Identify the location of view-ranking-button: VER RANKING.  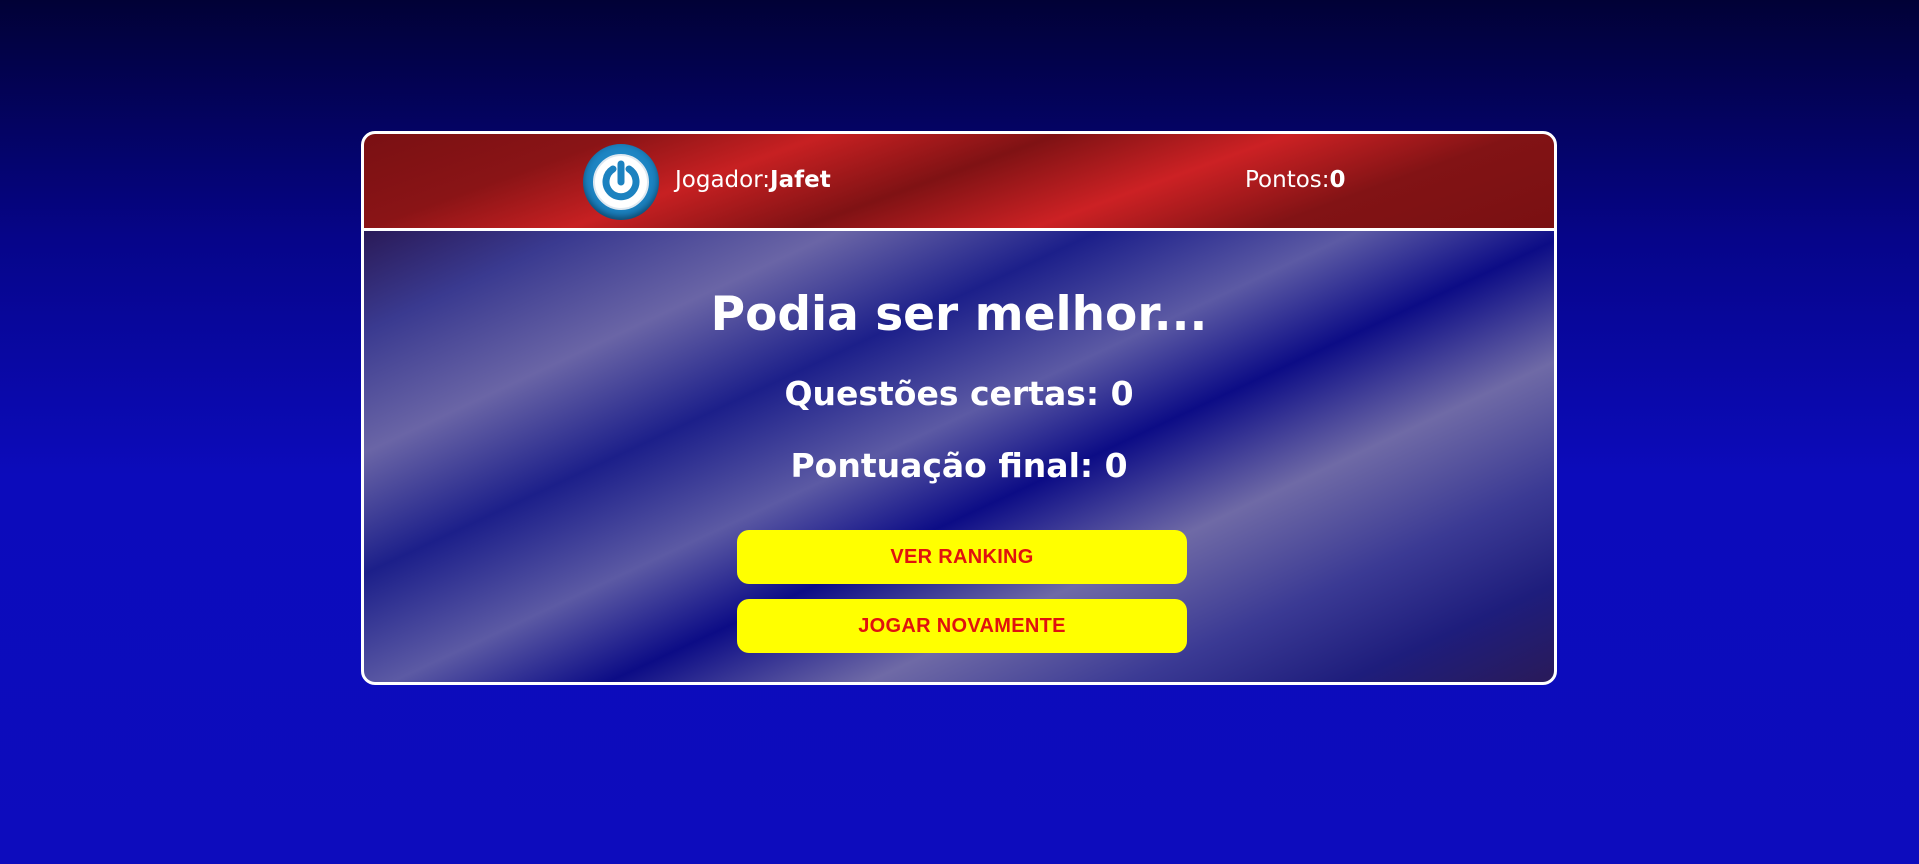
(962, 557).